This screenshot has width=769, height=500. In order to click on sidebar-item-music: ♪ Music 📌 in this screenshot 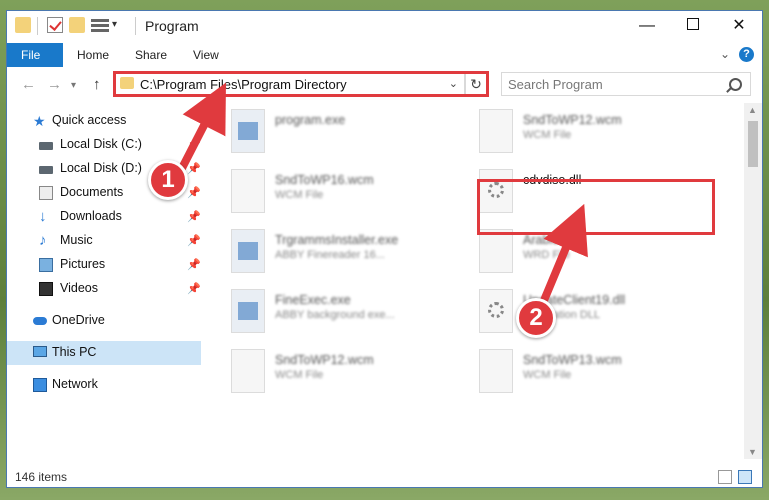, I will do `click(104, 241)`.